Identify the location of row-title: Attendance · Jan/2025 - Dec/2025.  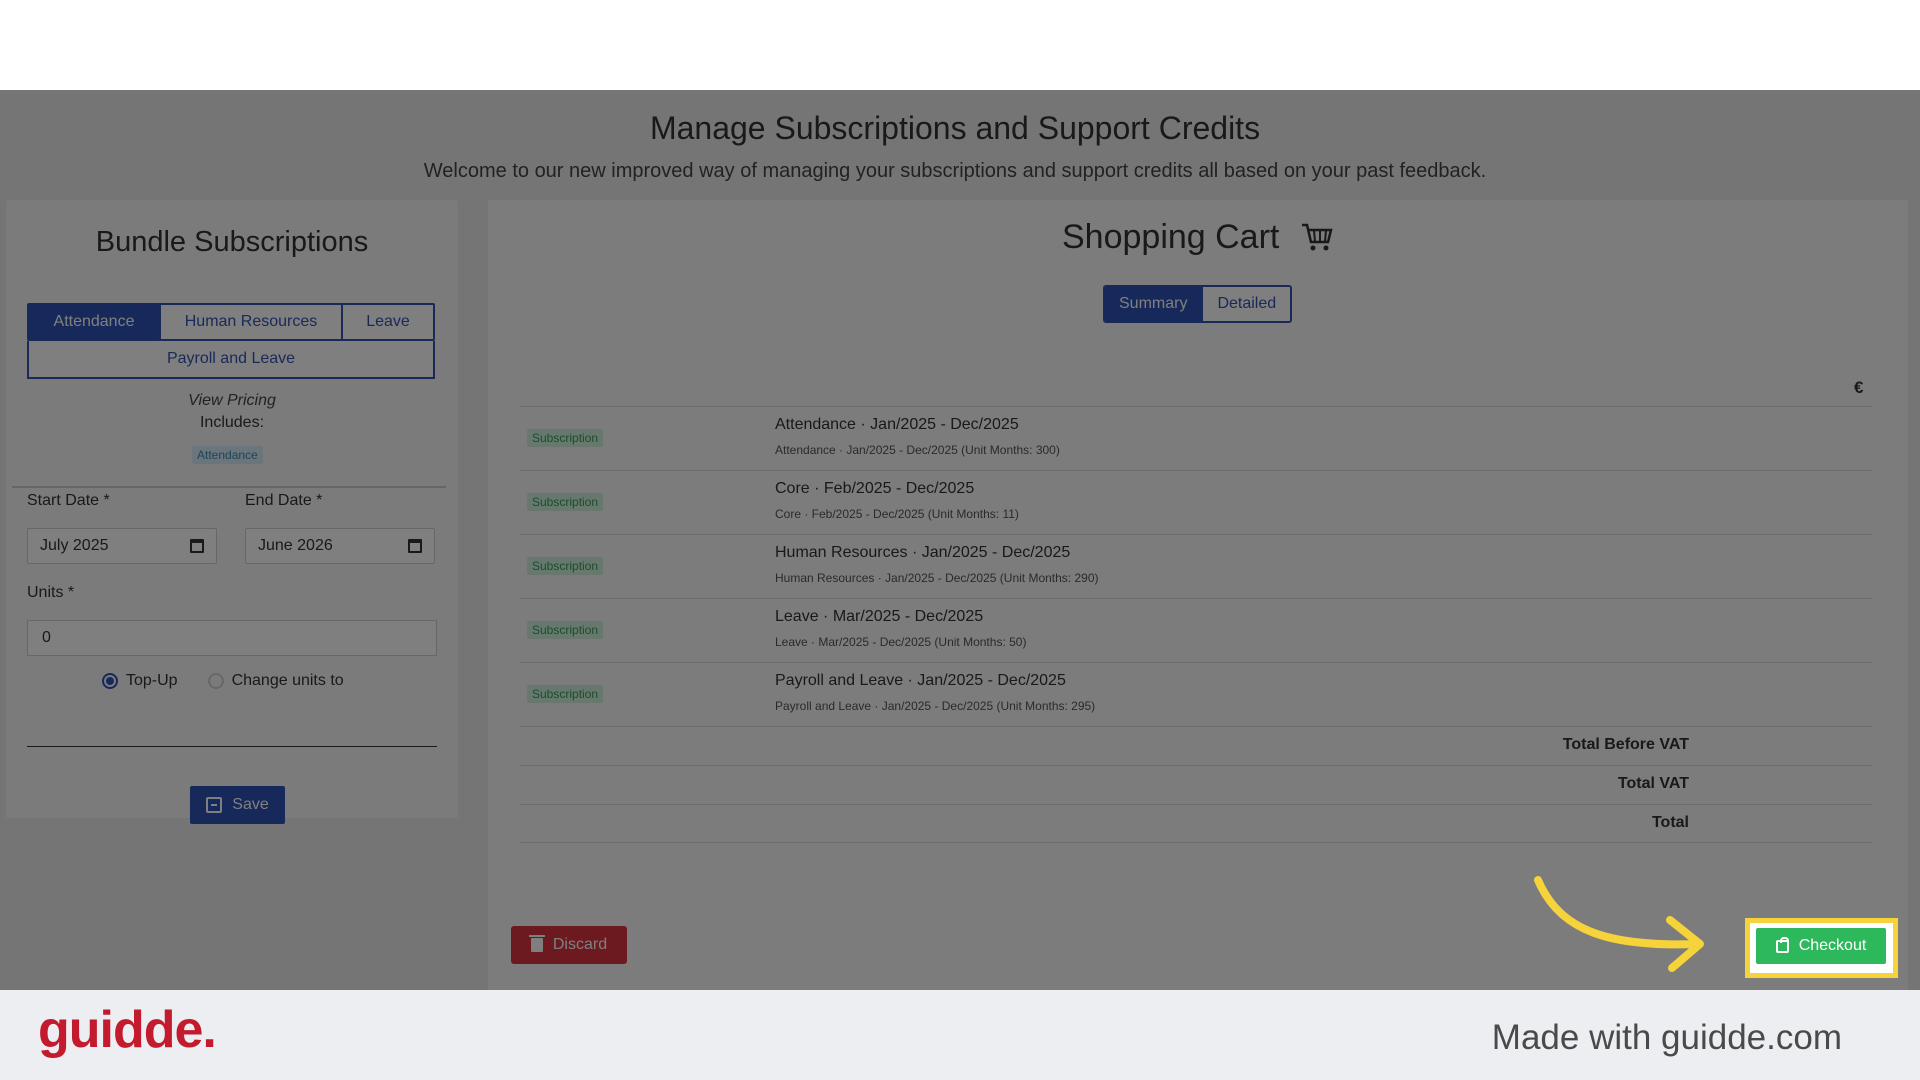
(897, 424).